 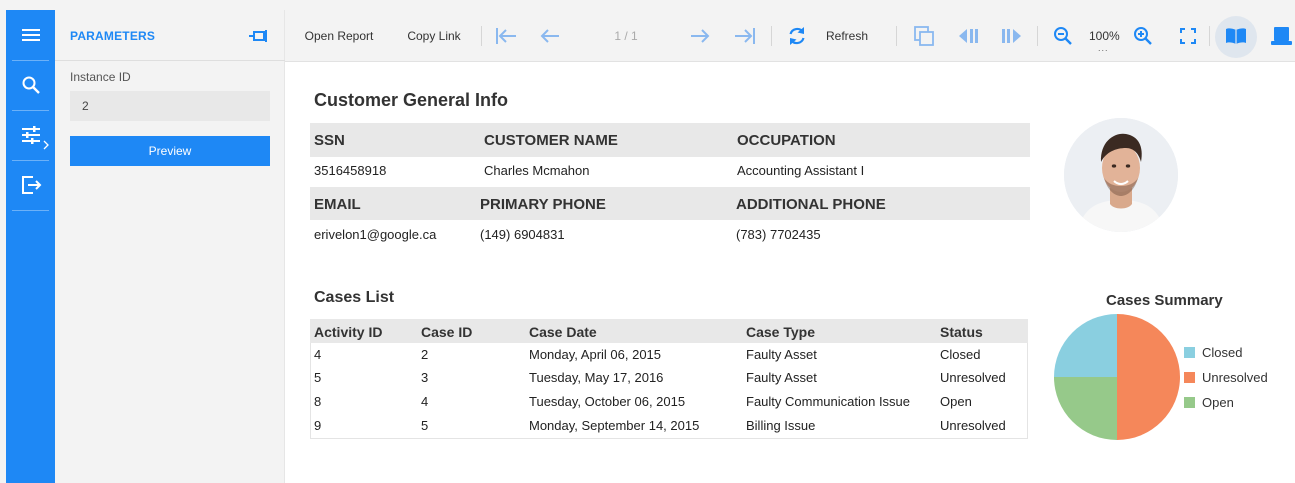 What do you see at coordinates (425, 354) in the screenshot?
I see `cell-case-id: 2` at bounding box center [425, 354].